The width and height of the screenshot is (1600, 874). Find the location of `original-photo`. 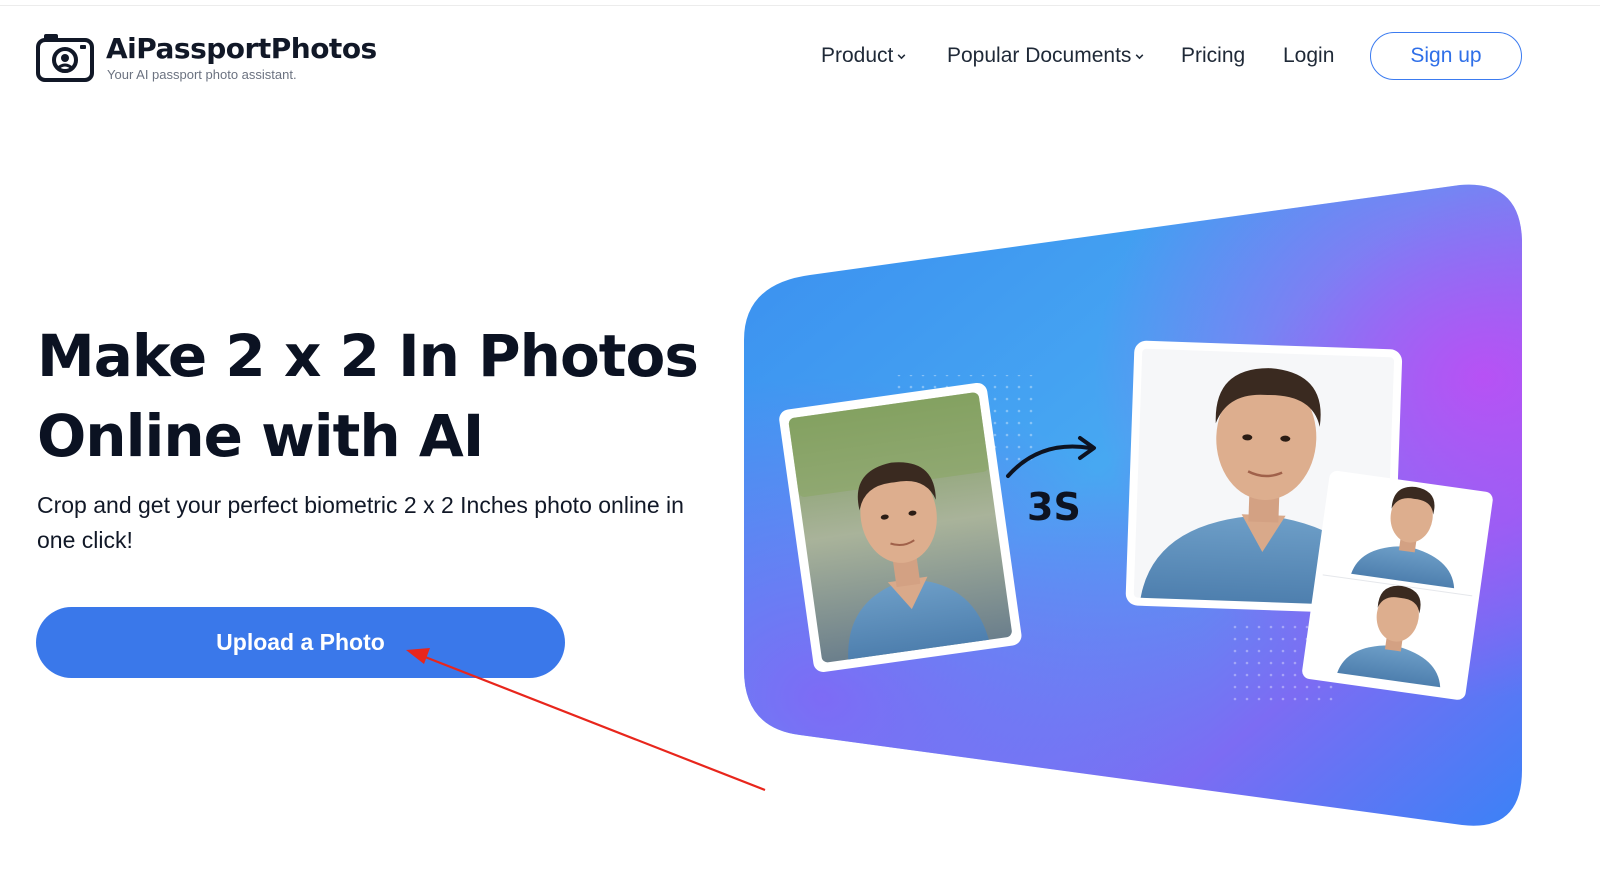

original-photo is located at coordinates (900, 527).